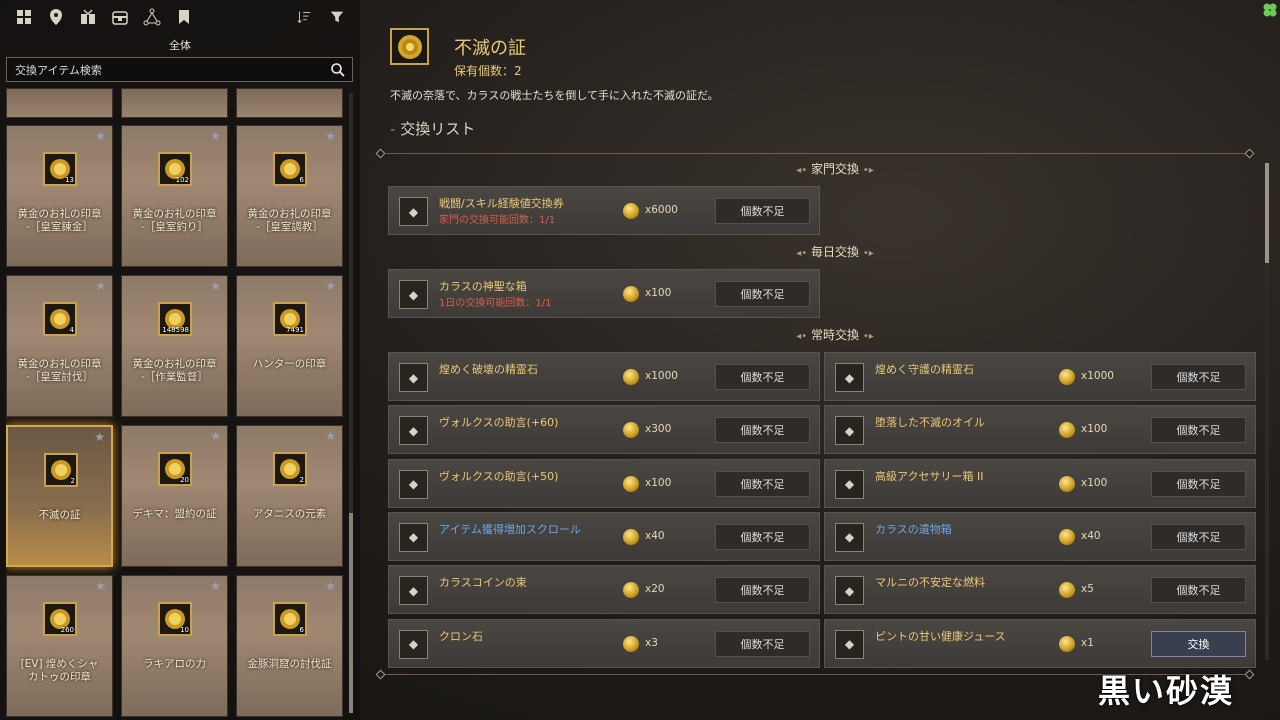 This screenshot has width=1280, height=720. Describe the element at coordinates (174, 220) in the screenshot. I see `item-name: 黄金のお礼の印章 -［皇室釣り］` at that location.